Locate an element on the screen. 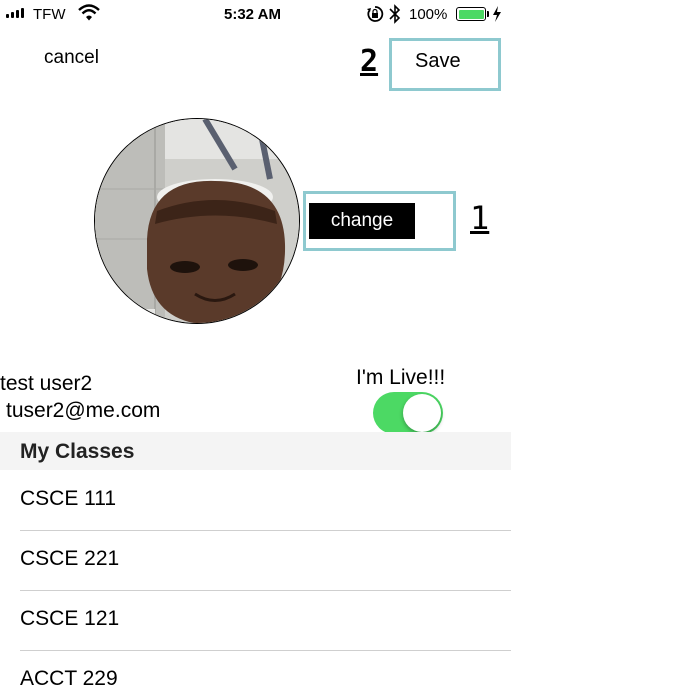 The image size is (700, 700). class-label: CSCE 111 is located at coordinates (68, 498).